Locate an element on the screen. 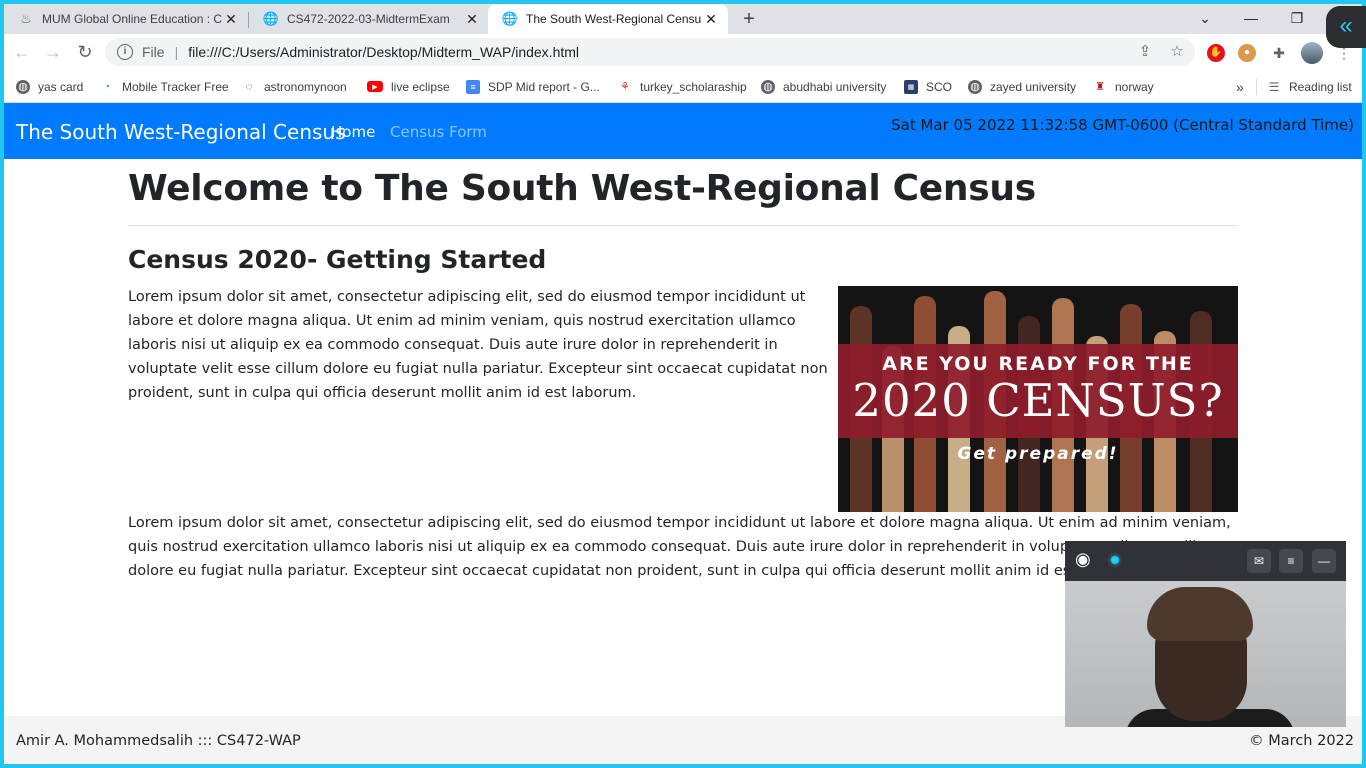 The image size is (1366, 768). back-button: ← is located at coordinates (22, 52).